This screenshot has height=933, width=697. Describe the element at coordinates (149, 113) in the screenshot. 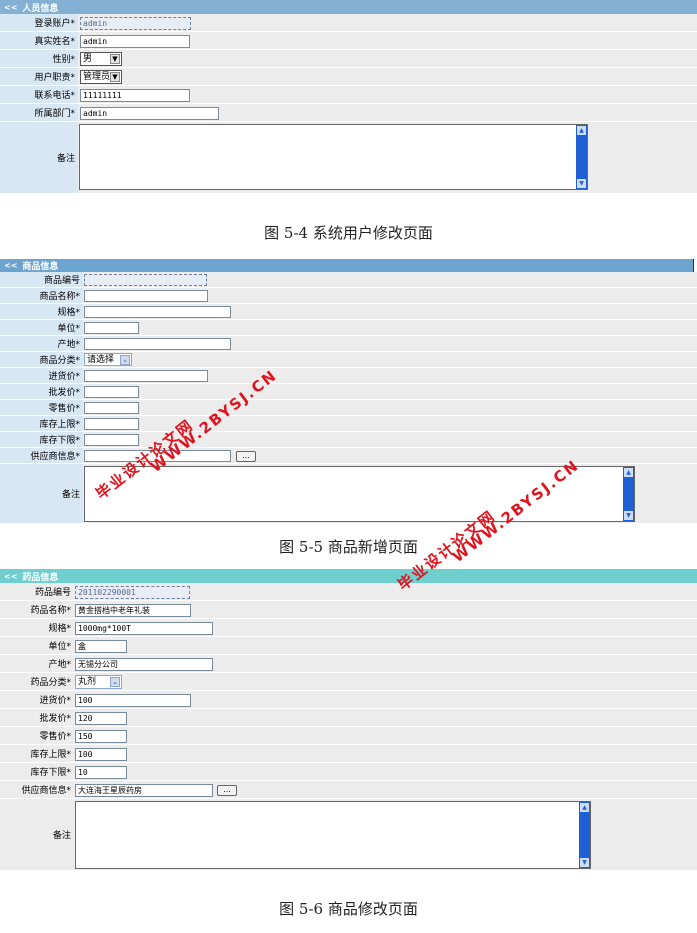

I see `department-input: admin` at that location.